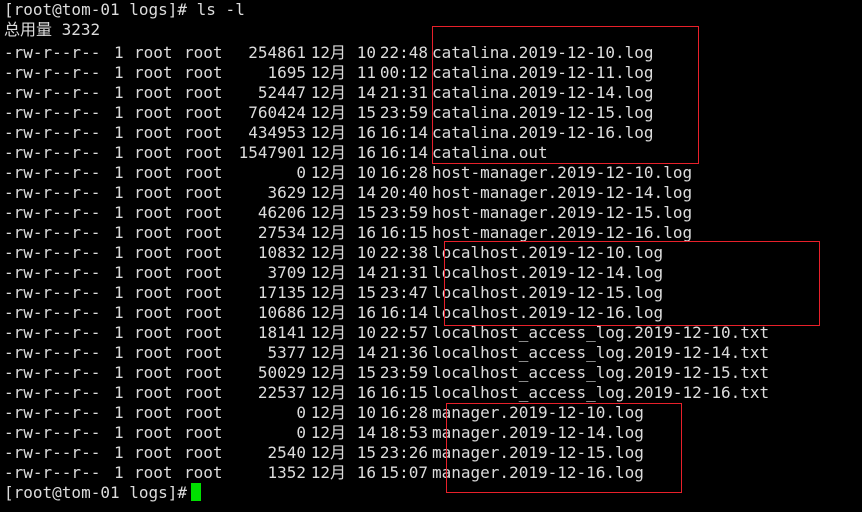 Image resolution: width=862 pixels, height=512 pixels. What do you see at coordinates (548, 312) in the screenshot?
I see `file-name: localhost.2019-12-16.log` at bounding box center [548, 312].